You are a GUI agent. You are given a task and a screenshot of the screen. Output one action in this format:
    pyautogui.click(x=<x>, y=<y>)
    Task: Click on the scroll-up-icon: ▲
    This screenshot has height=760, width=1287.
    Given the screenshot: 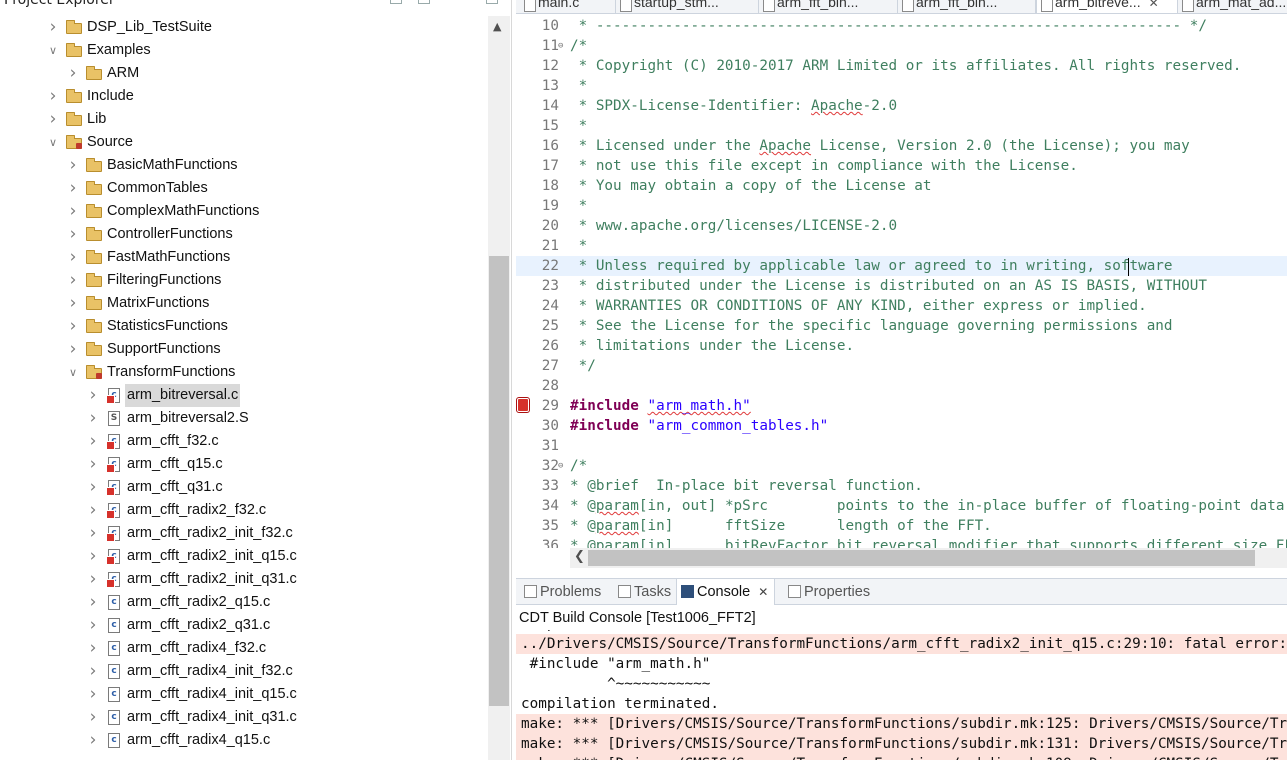 What is the action you would take?
    pyautogui.click(x=497, y=26)
    